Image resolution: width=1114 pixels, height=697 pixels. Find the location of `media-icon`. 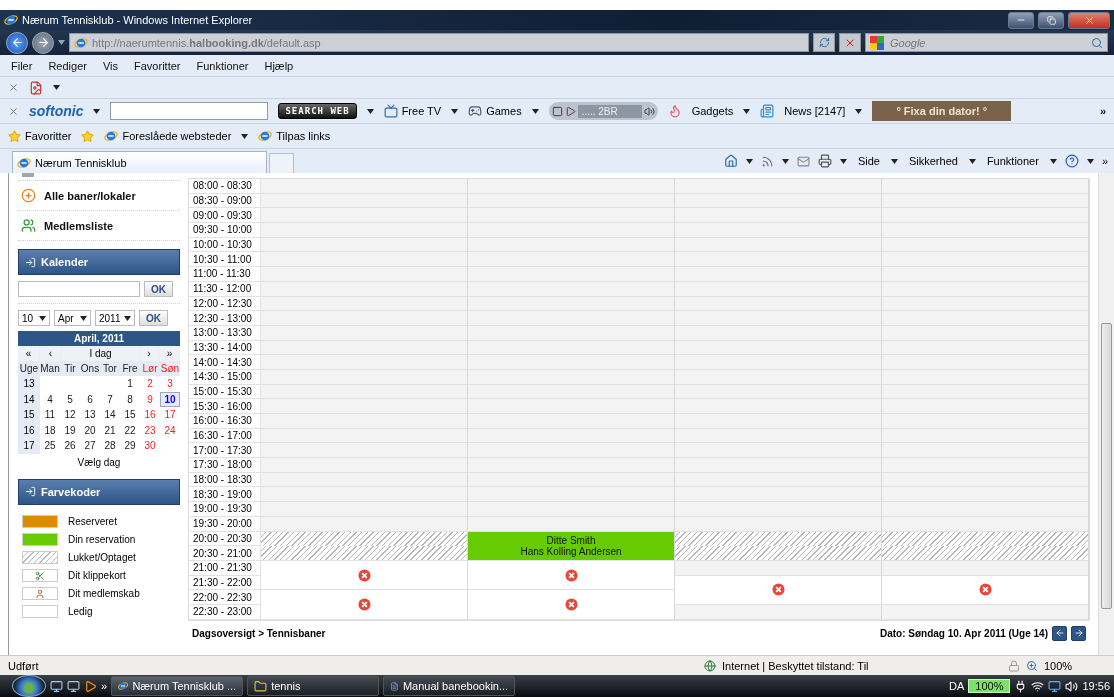

media-icon is located at coordinates (90, 686).